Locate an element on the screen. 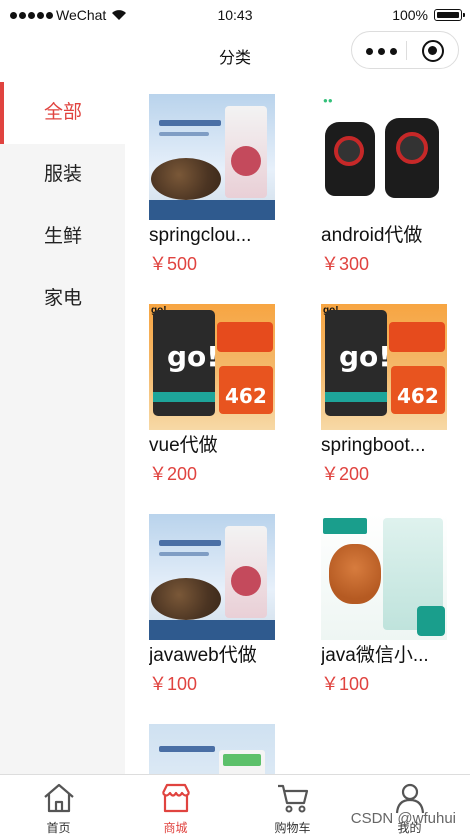 The width and height of the screenshot is (470, 837). close-mini-program-icon is located at coordinates (433, 51).